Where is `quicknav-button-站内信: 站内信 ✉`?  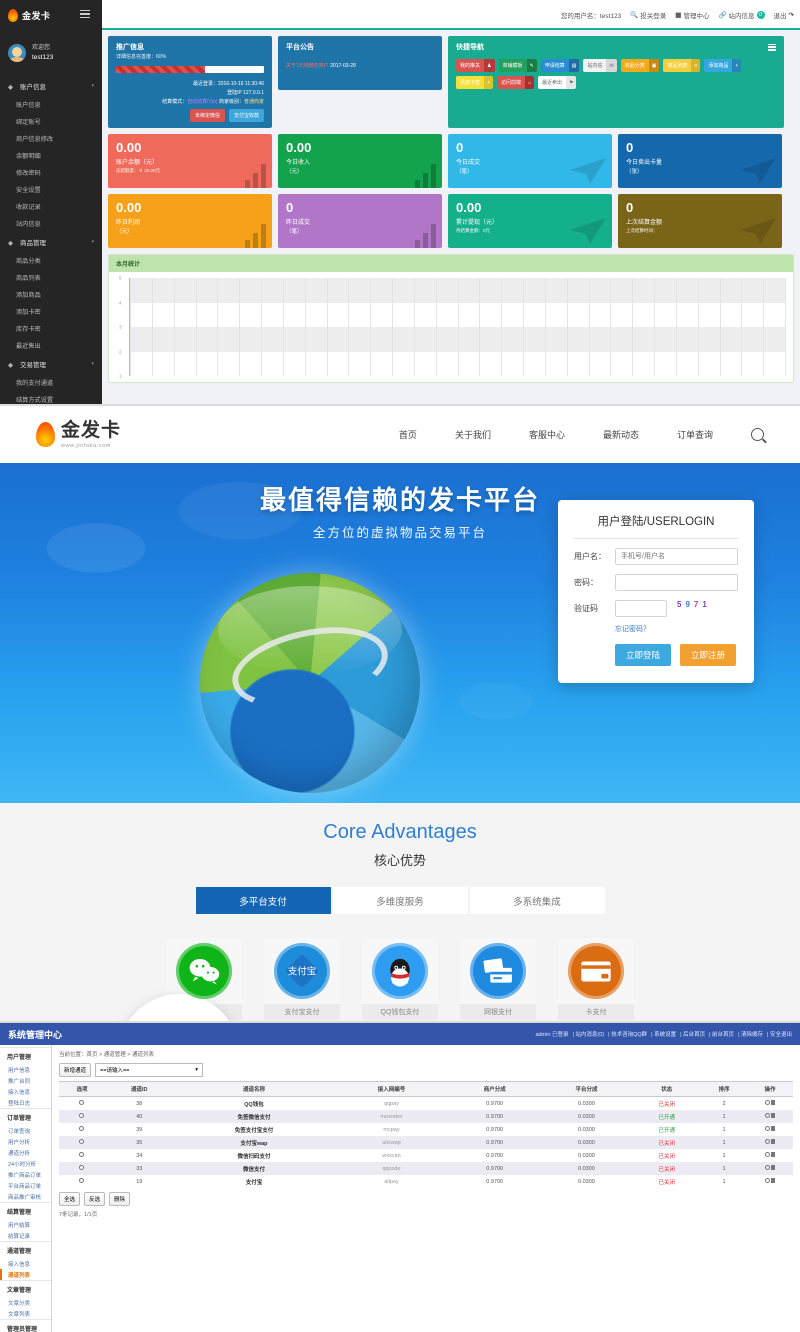
quicknav-button-站内信: 站内信 ✉ is located at coordinates (600, 65).